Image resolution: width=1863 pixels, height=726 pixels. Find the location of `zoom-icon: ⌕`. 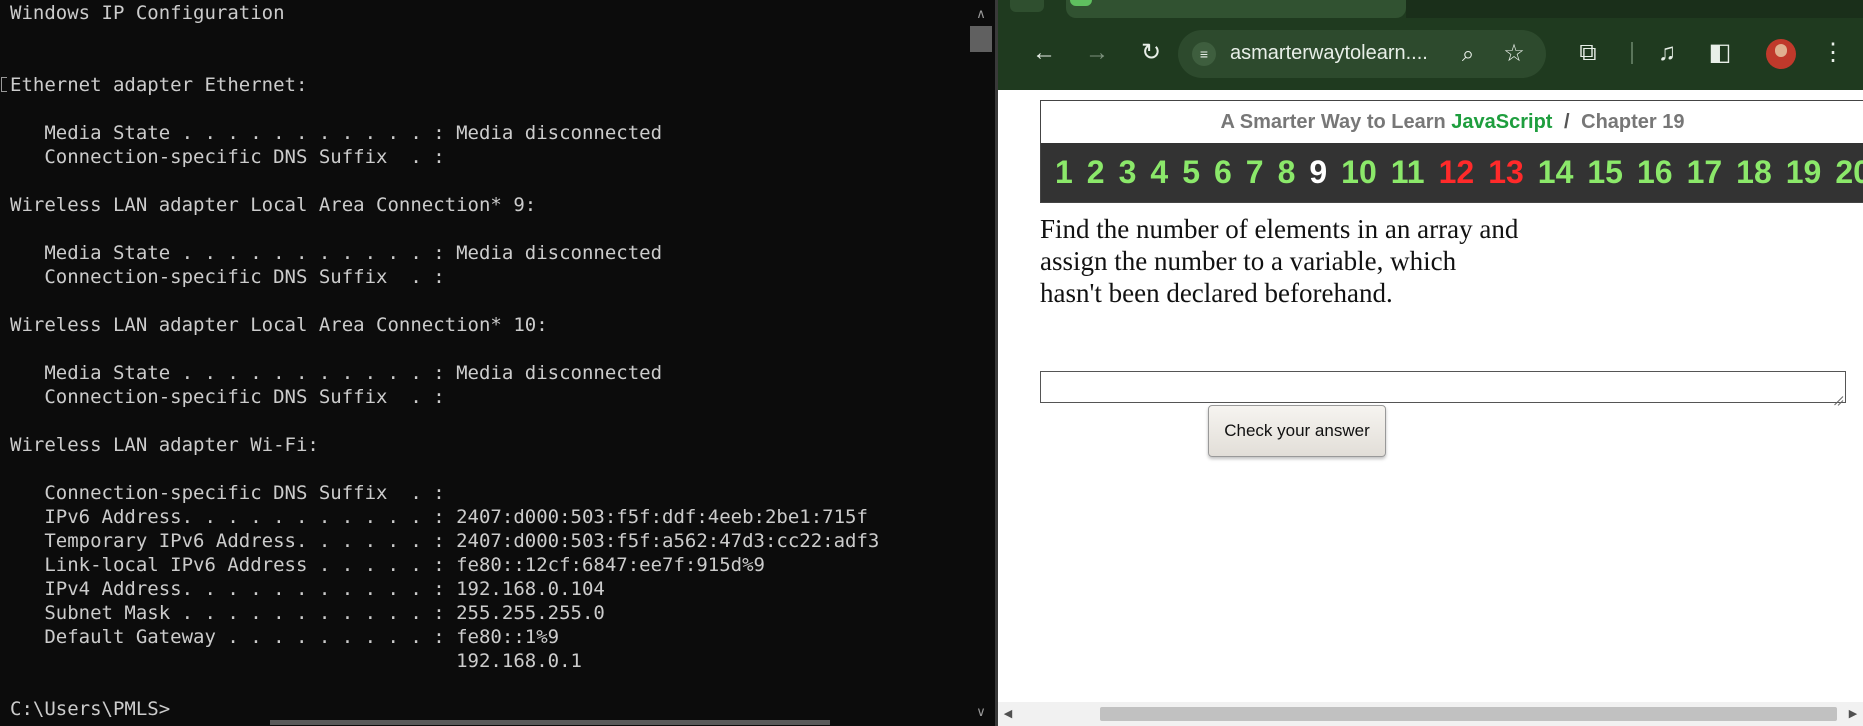

zoom-icon: ⌕ is located at coordinates (1468, 54).